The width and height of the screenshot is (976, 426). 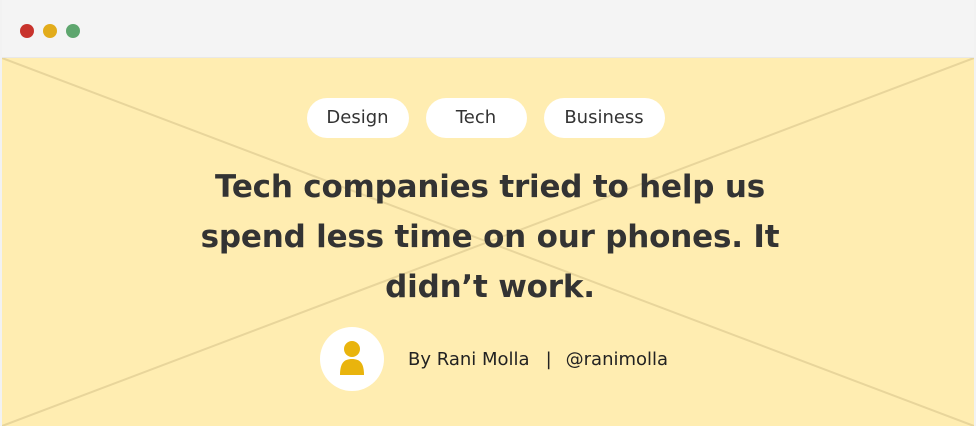 I want to click on user-icon, so click(x=352, y=358).